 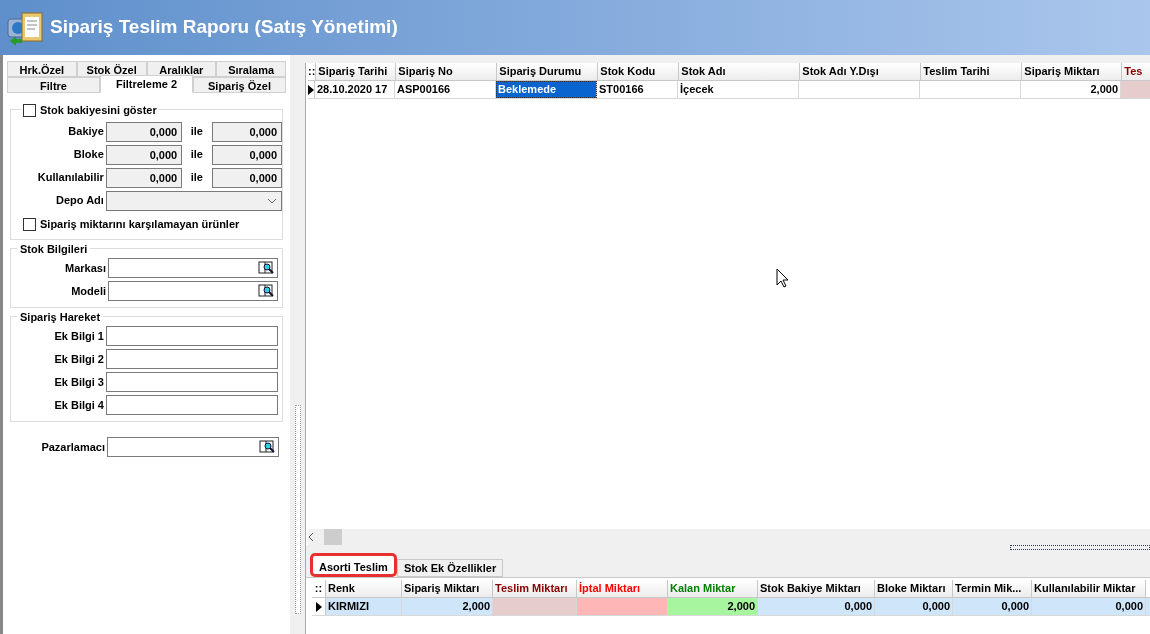 What do you see at coordinates (914, 588) in the screenshot?
I see `column-header: Bloke Miktarı` at bounding box center [914, 588].